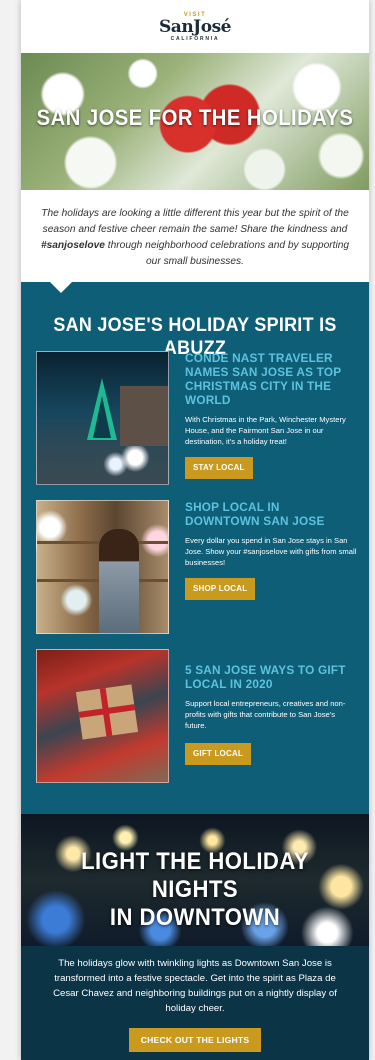 The width and height of the screenshot is (375, 1060). I want to click on visit-san-jose-logo: VISIT SanJosé CALIFORNIA, so click(195, 27).